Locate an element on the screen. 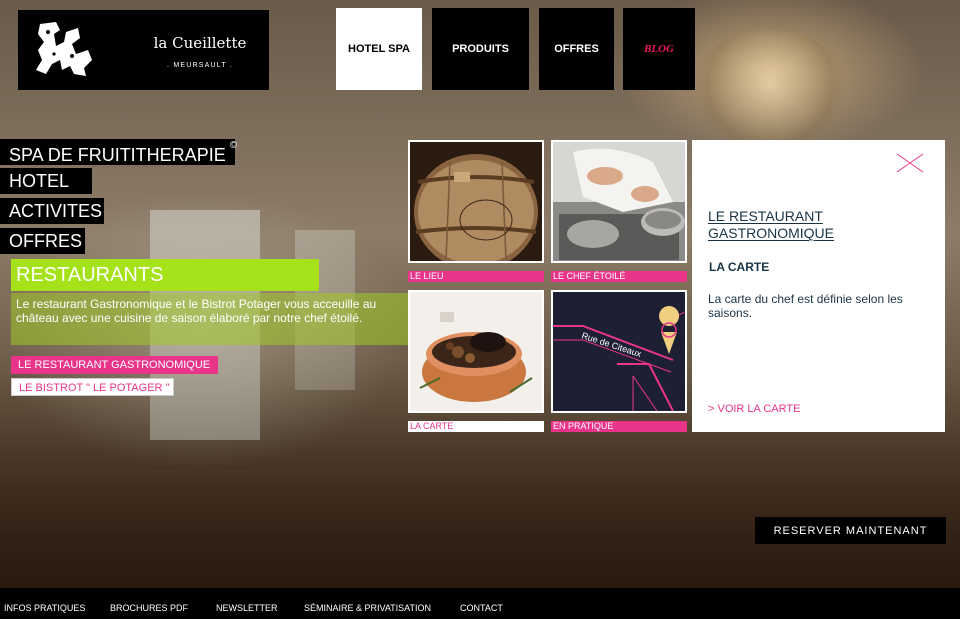  logo: la Cueillette . MEURSAULT . is located at coordinates (143, 50).